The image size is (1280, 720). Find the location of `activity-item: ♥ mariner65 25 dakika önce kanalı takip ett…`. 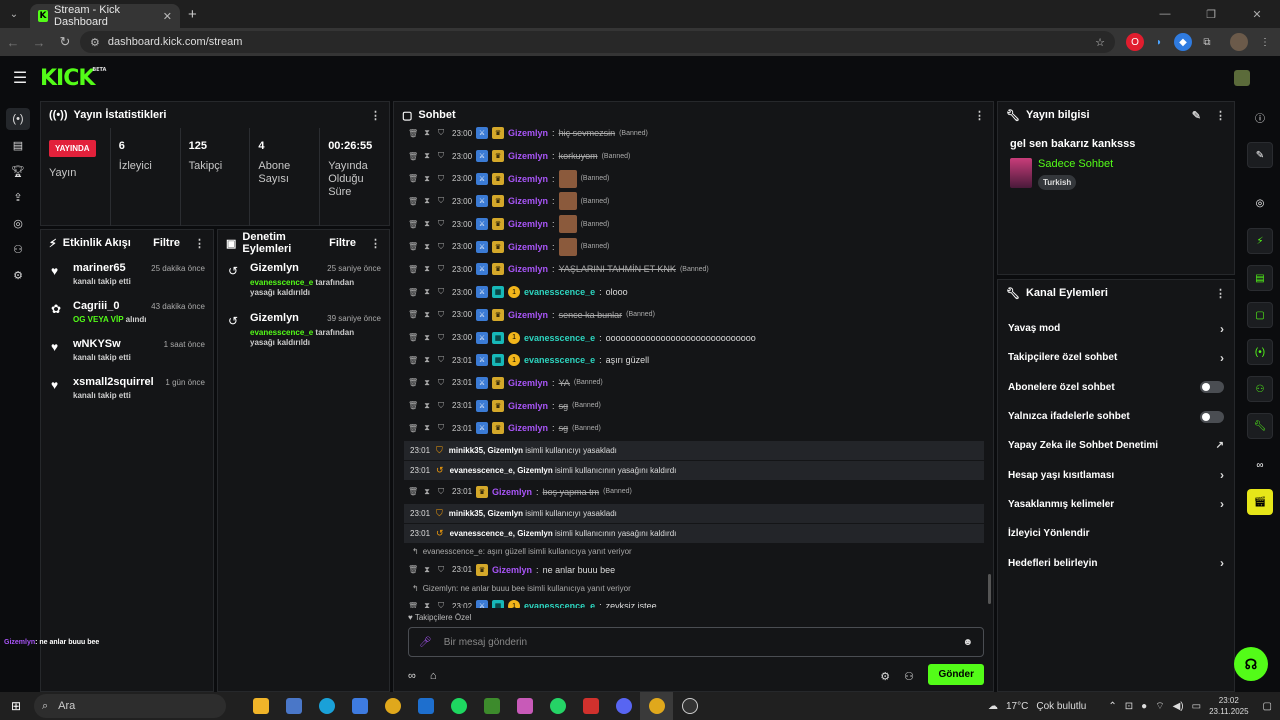

activity-item: ♥ mariner65 25 dakika önce kanalı takip ett… is located at coordinates (127, 275).